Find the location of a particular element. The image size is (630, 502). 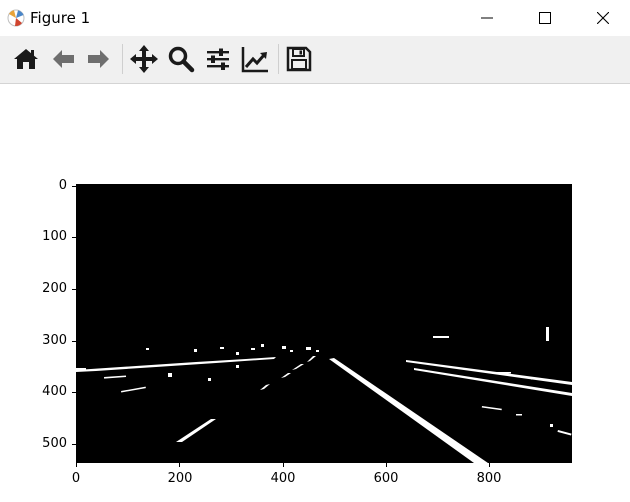

forward-button is located at coordinates (99, 59).